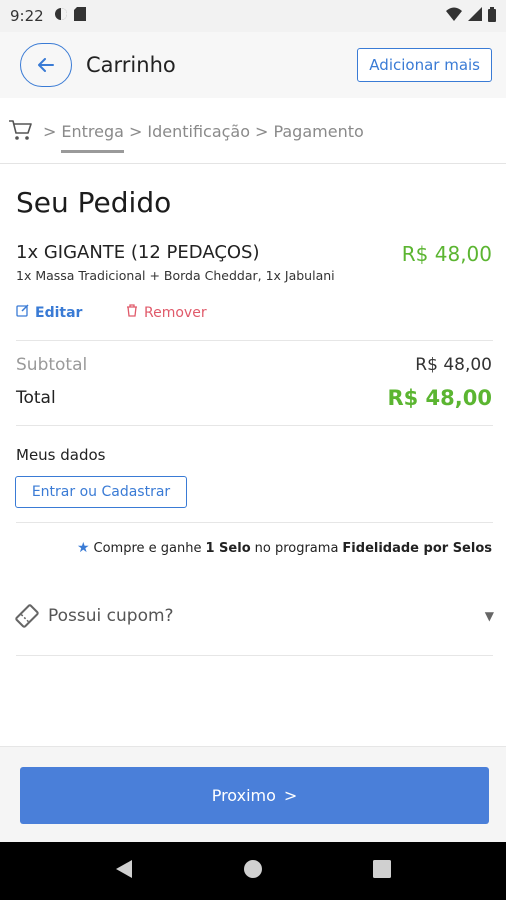 The image size is (506, 900). What do you see at coordinates (61, 455) in the screenshot?
I see `my-data-label: Meus dados` at bounding box center [61, 455].